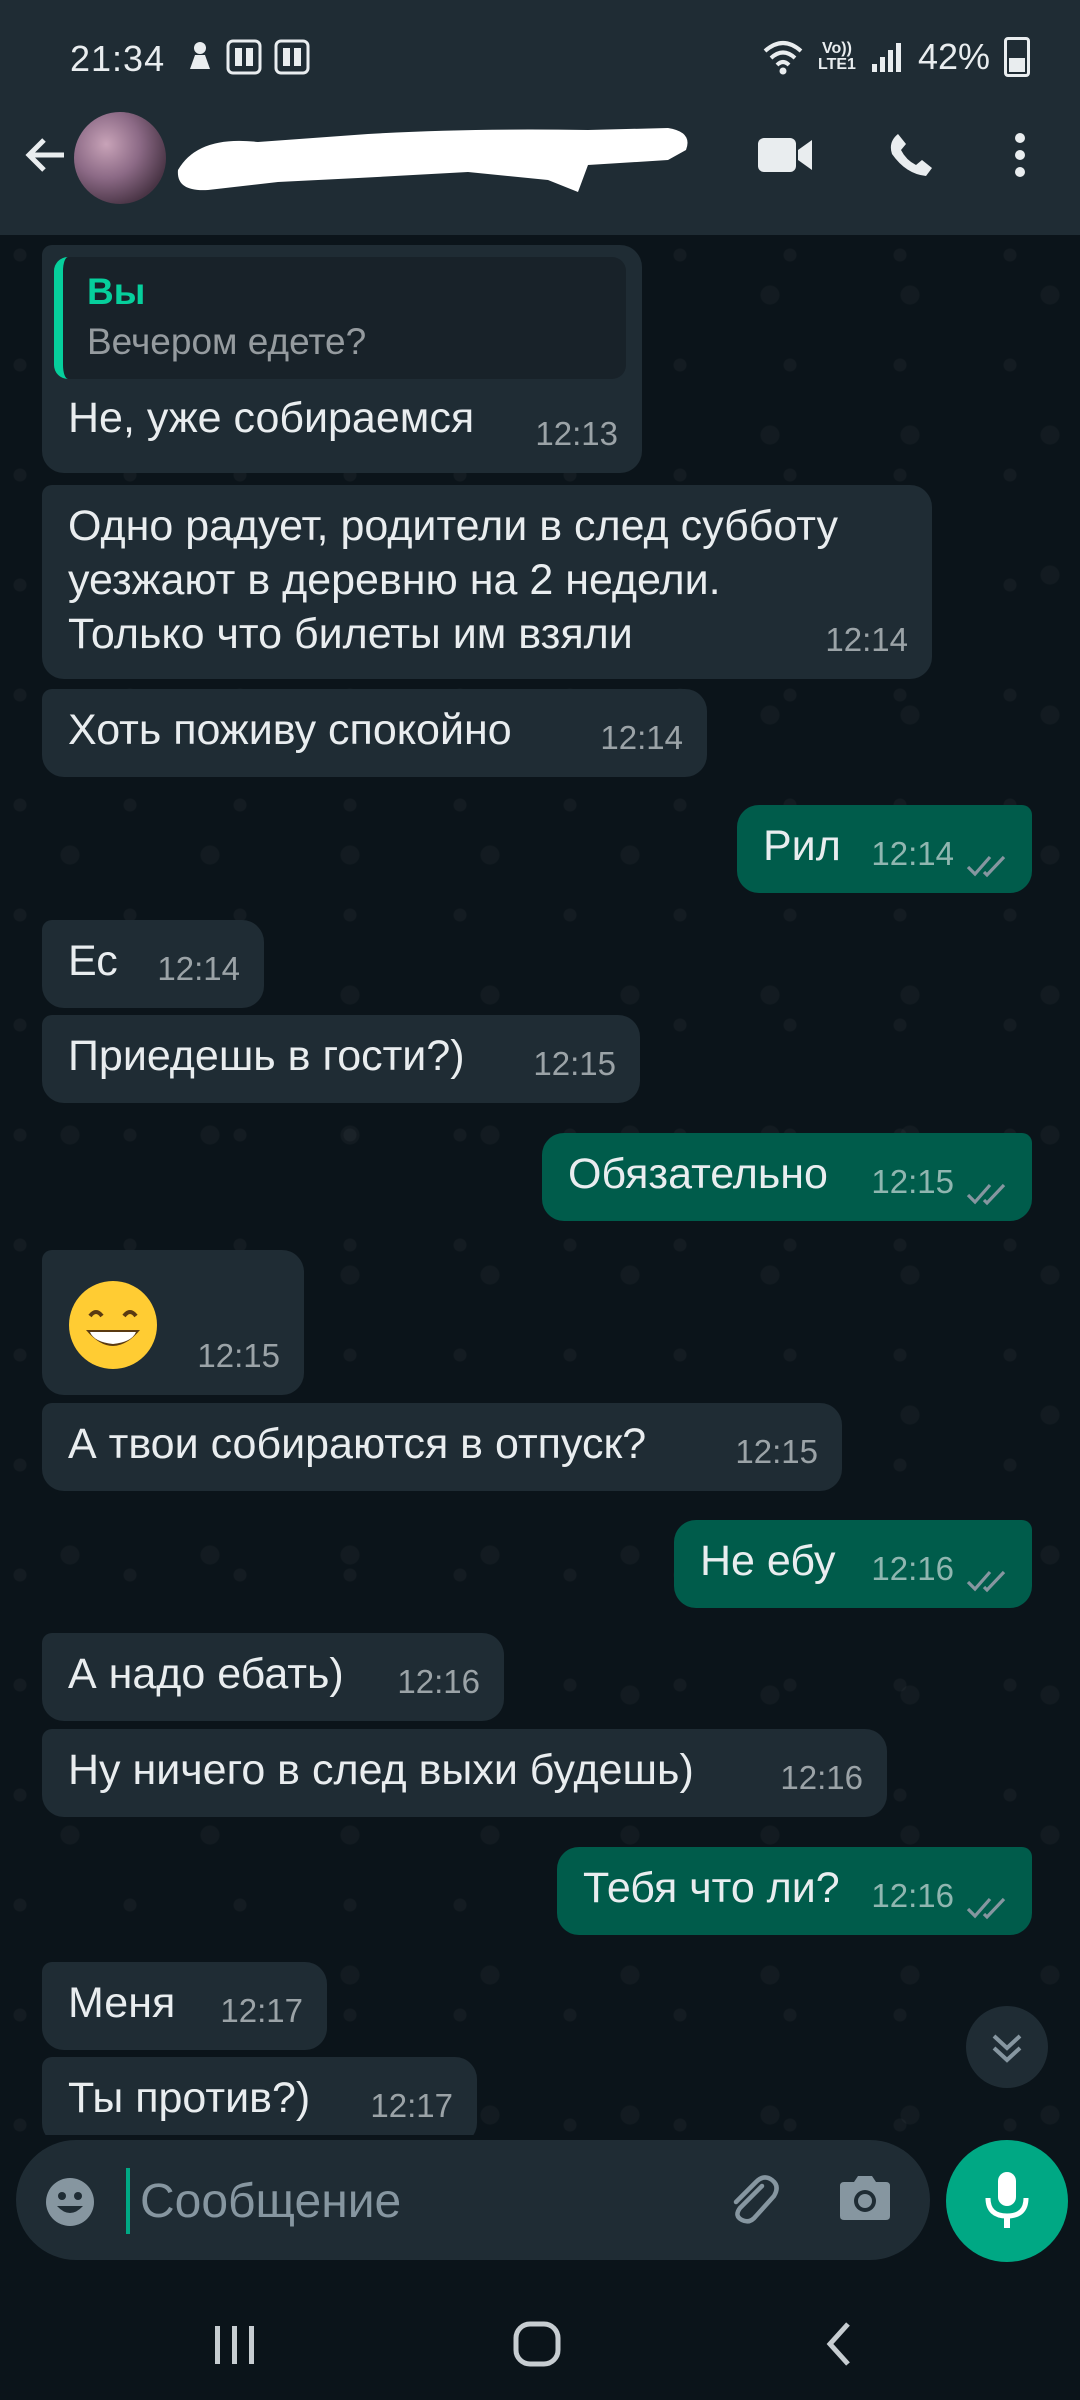  Describe the element at coordinates (756, 2199) in the screenshot. I see `attach-icon` at that location.